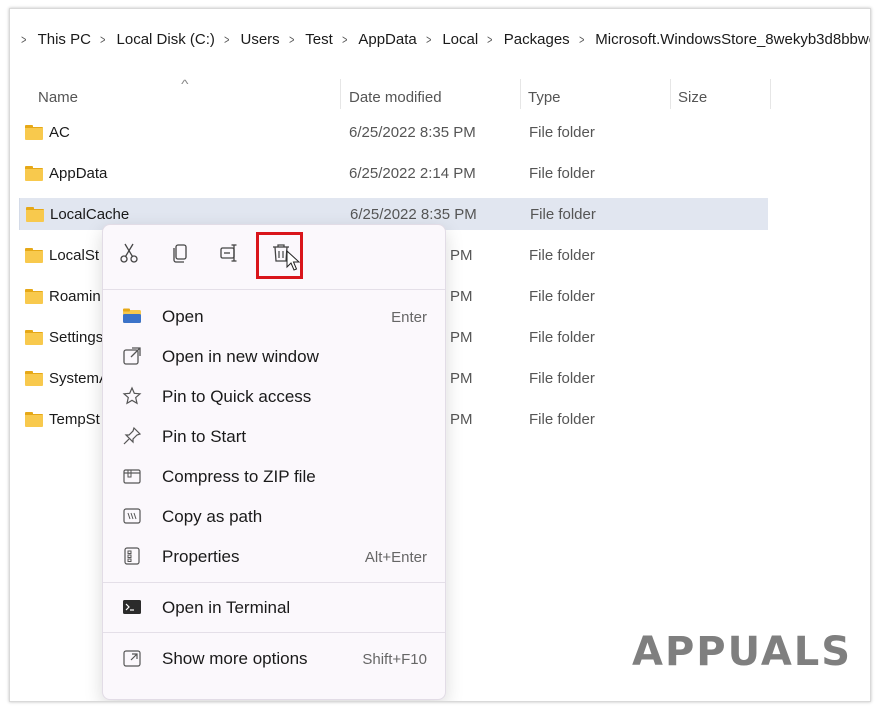 The height and width of the screenshot is (711, 880). I want to click on column-header-type: Type, so click(544, 97).